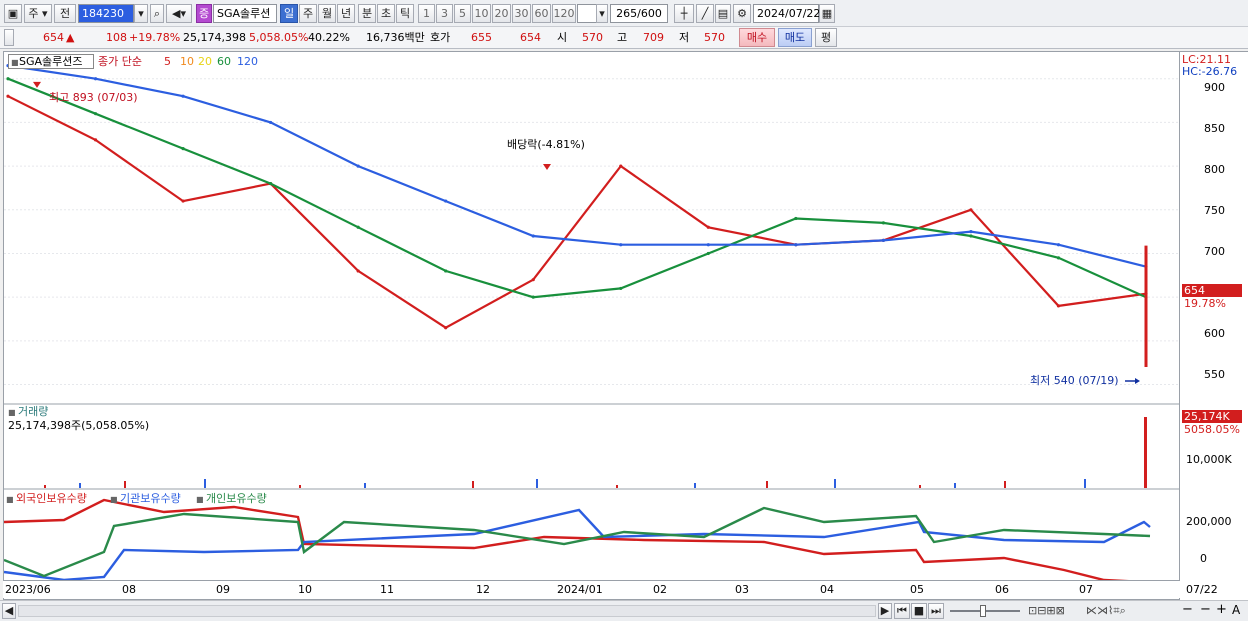 Image resolution: width=1248 pixels, height=621 pixels. I want to click on save-icon: ▤, so click(723, 13).